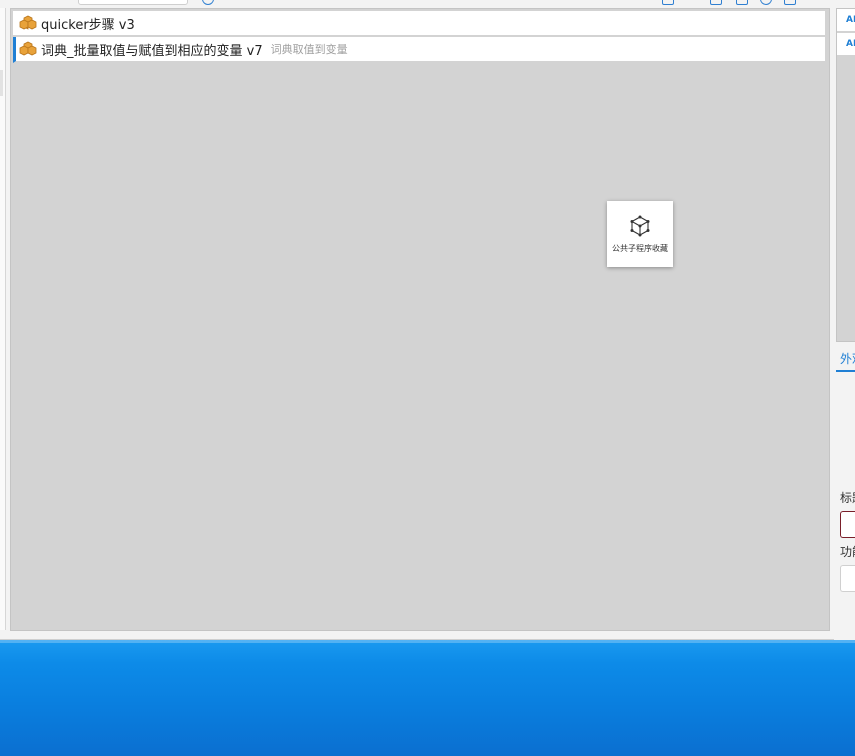 The width and height of the screenshot is (855, 756). I want to click on public-subroutine-favorites-card: 公共子程序收藏, so click(640, 234).